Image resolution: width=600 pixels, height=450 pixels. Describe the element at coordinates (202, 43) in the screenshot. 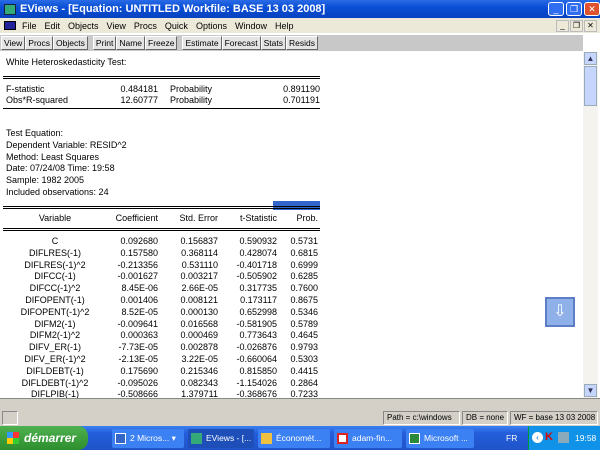

I see `estimate-button: Estimate` at that location.